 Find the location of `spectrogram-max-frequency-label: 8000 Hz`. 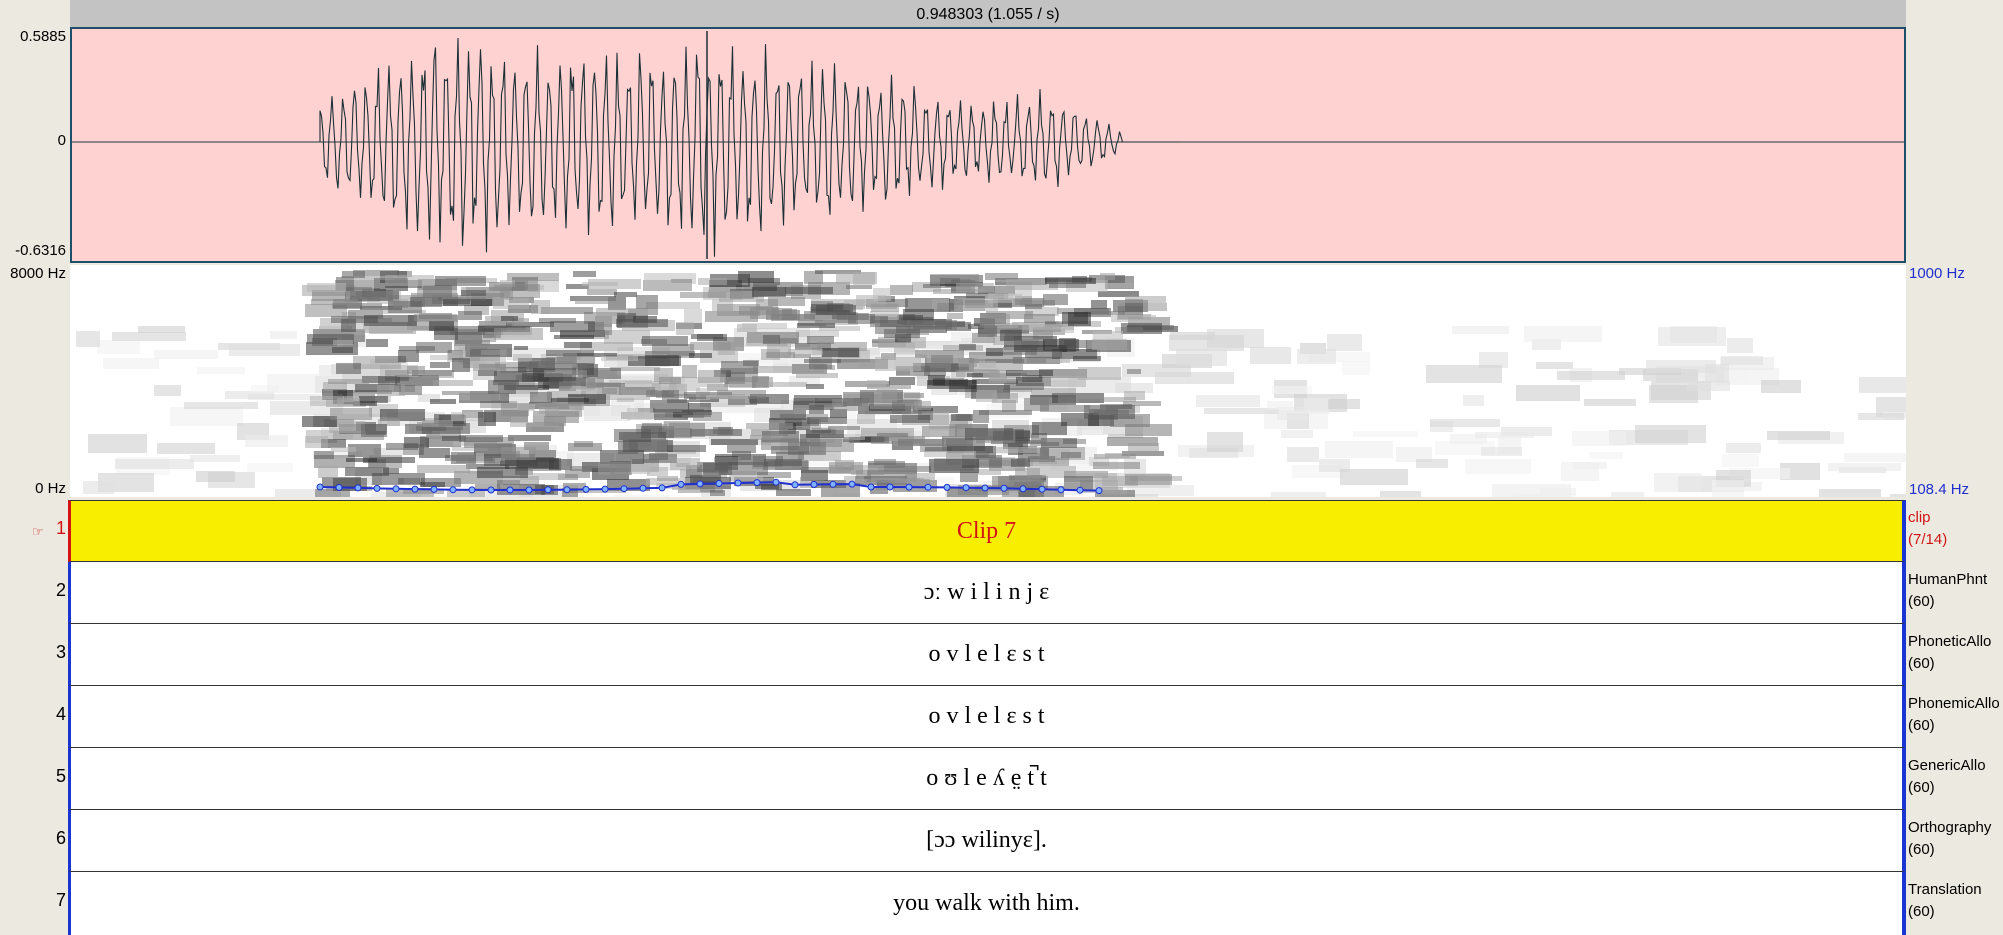

spectrogram-max-frequency-label: 8000 Hz is located at coordinates (38, 273).